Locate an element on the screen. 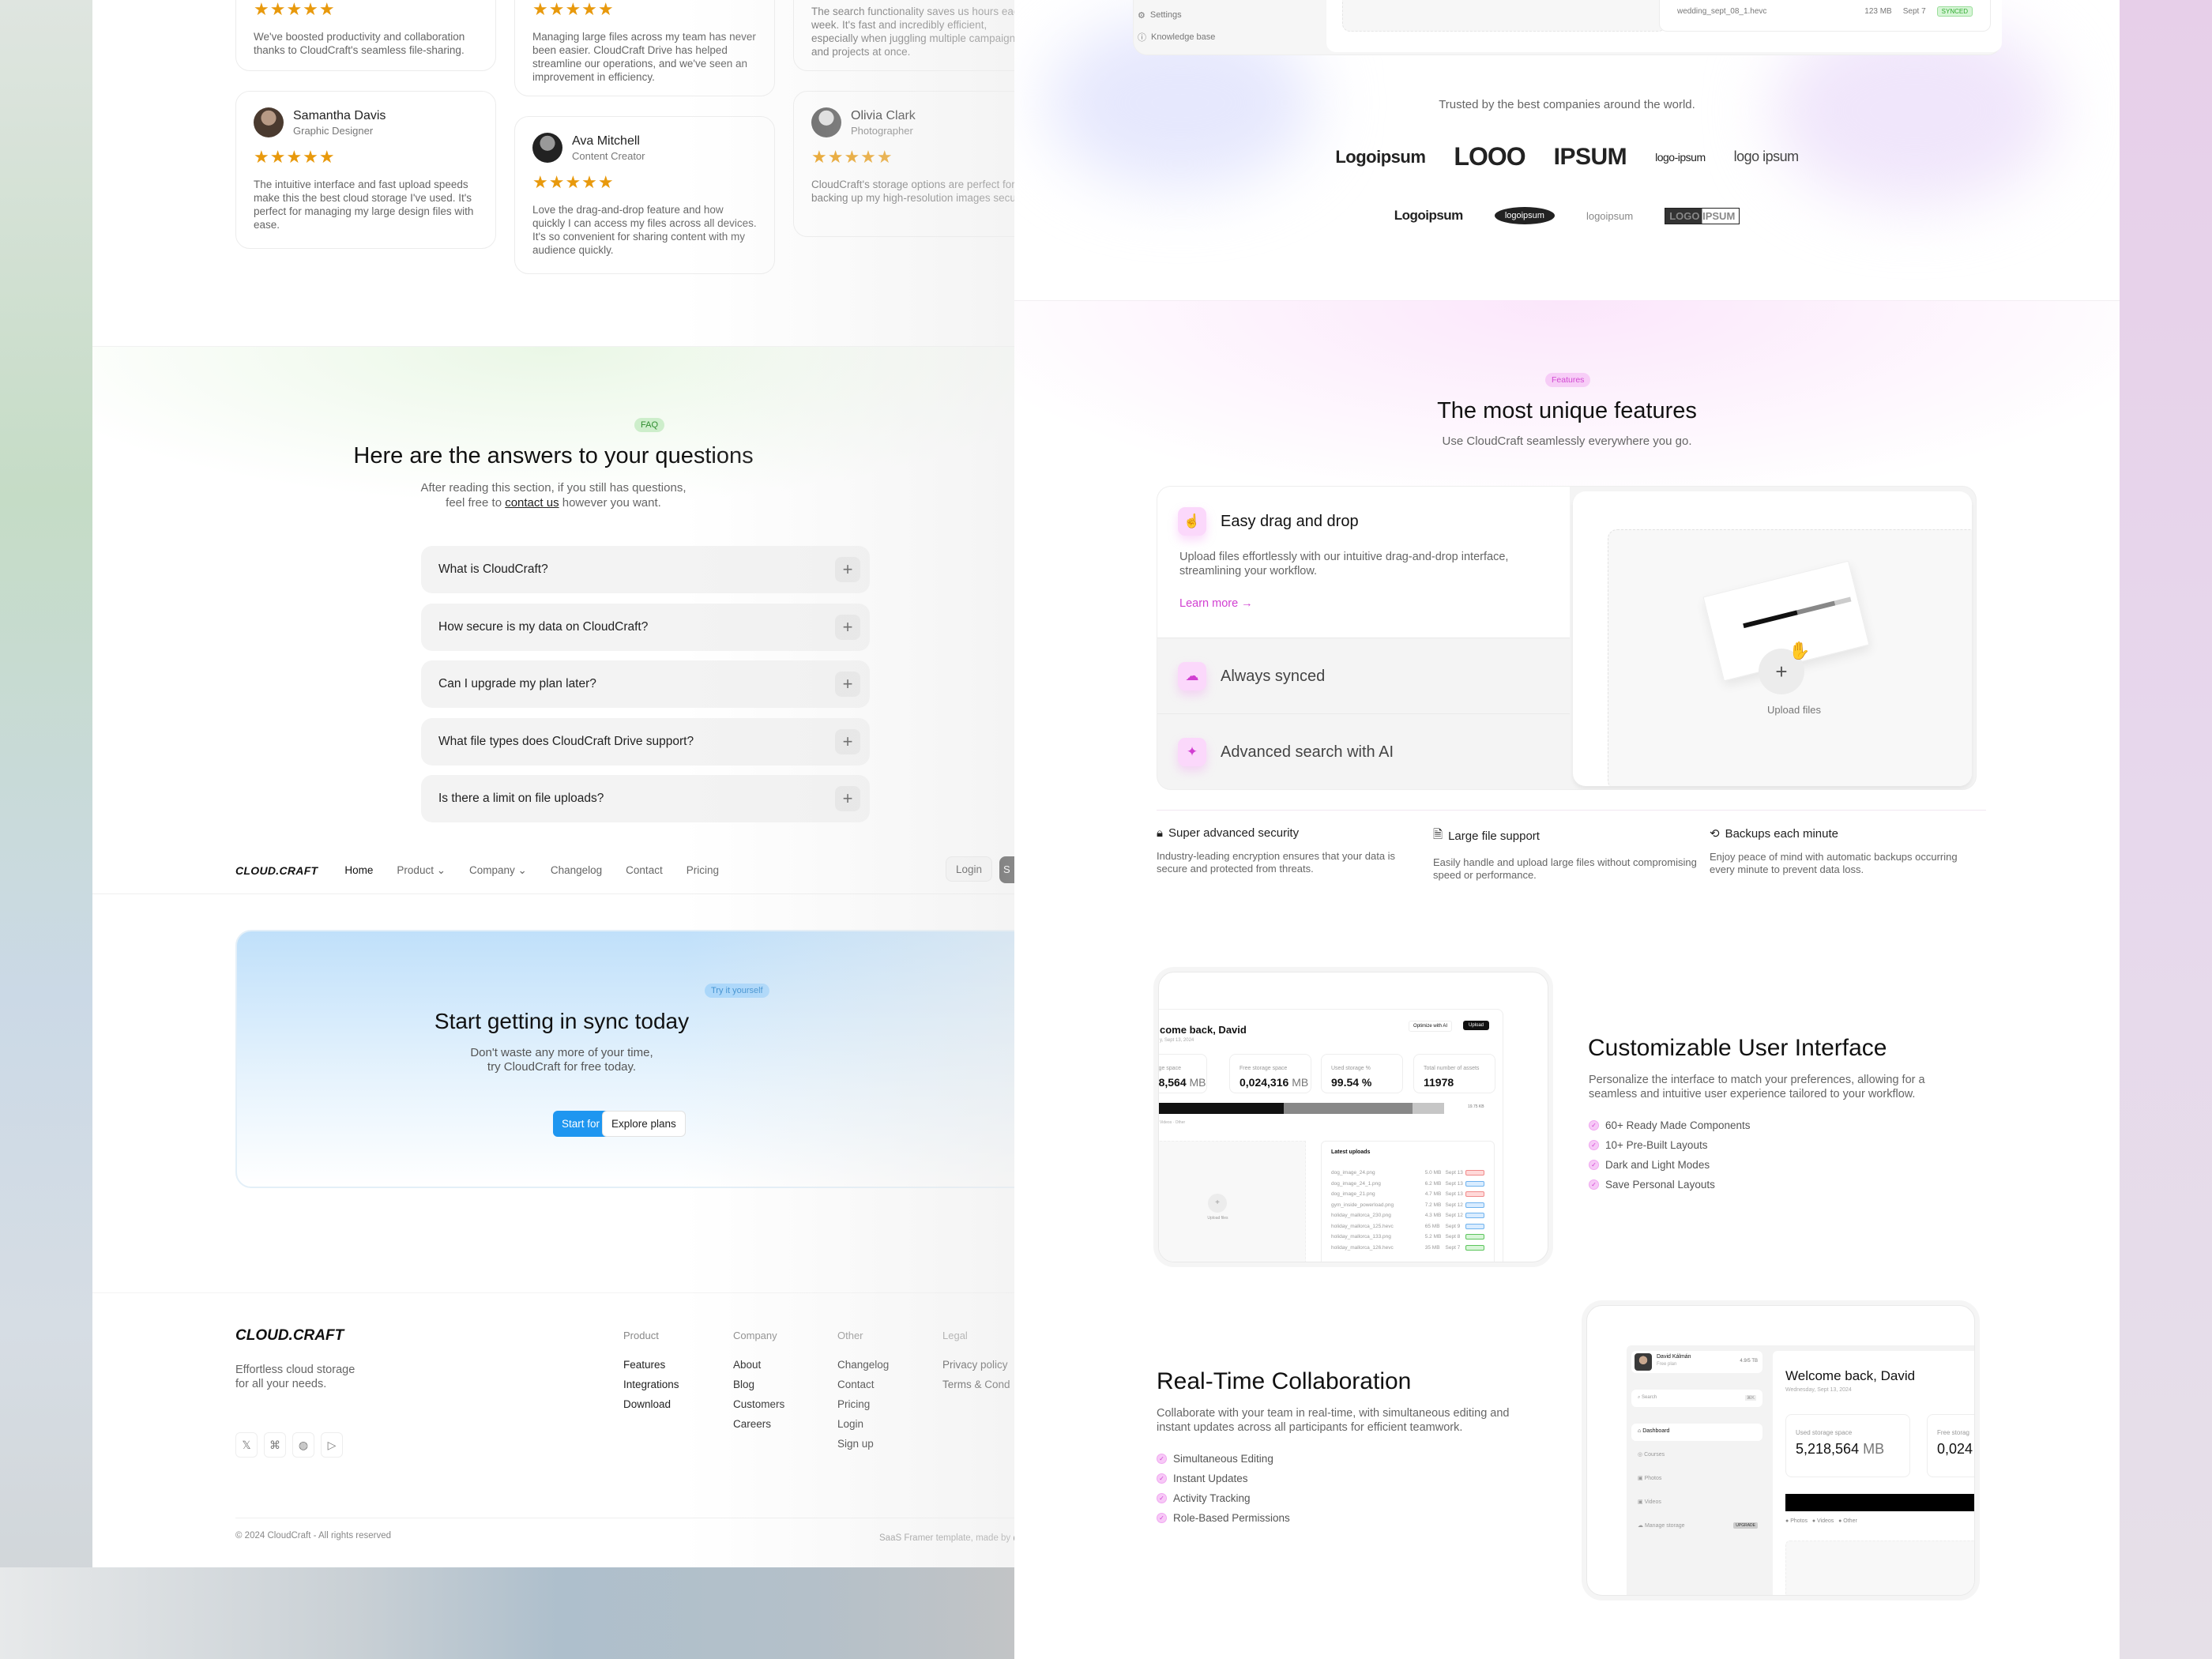 Image resolution: width=2212 pixels, height=1659 pixels. footer-logo: CLOUD.CRAFT is located at coordinates (290, 1336).